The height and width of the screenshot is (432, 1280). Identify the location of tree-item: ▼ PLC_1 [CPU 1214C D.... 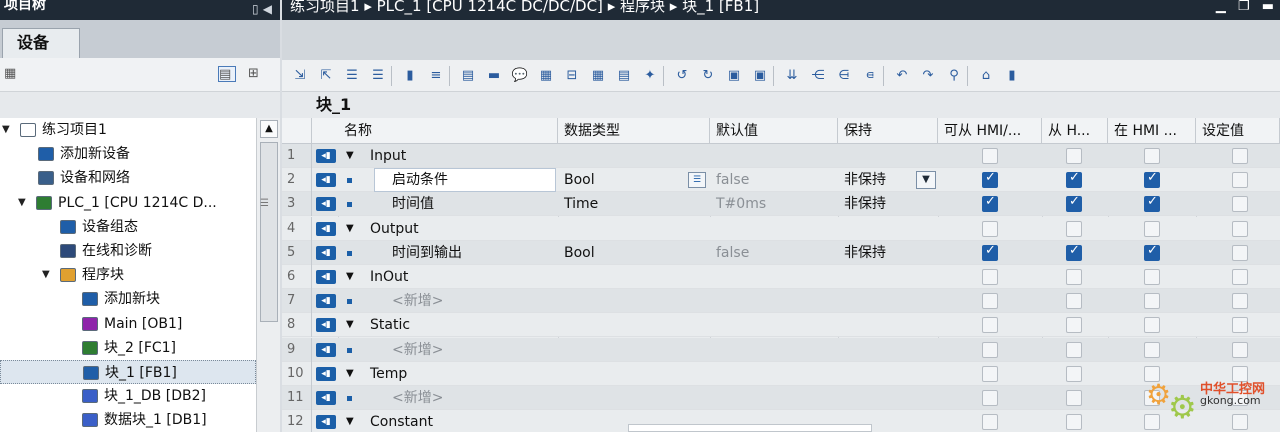
(128, 203).